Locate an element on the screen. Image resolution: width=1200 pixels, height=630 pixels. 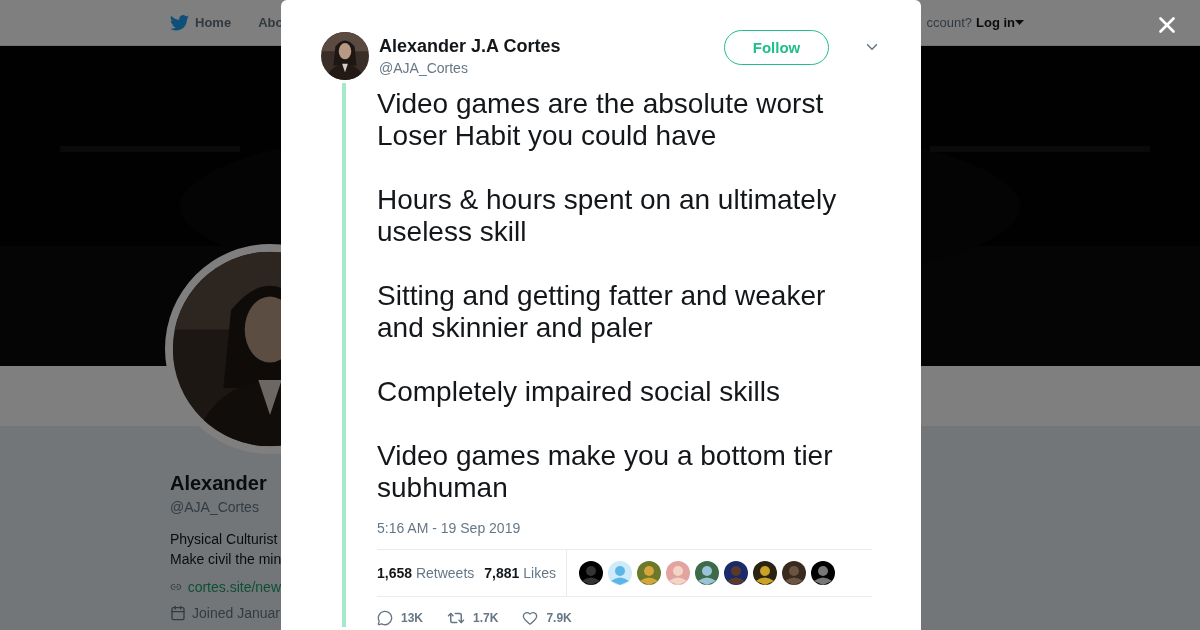
calendar-icon is located at coordinates (178, 613).